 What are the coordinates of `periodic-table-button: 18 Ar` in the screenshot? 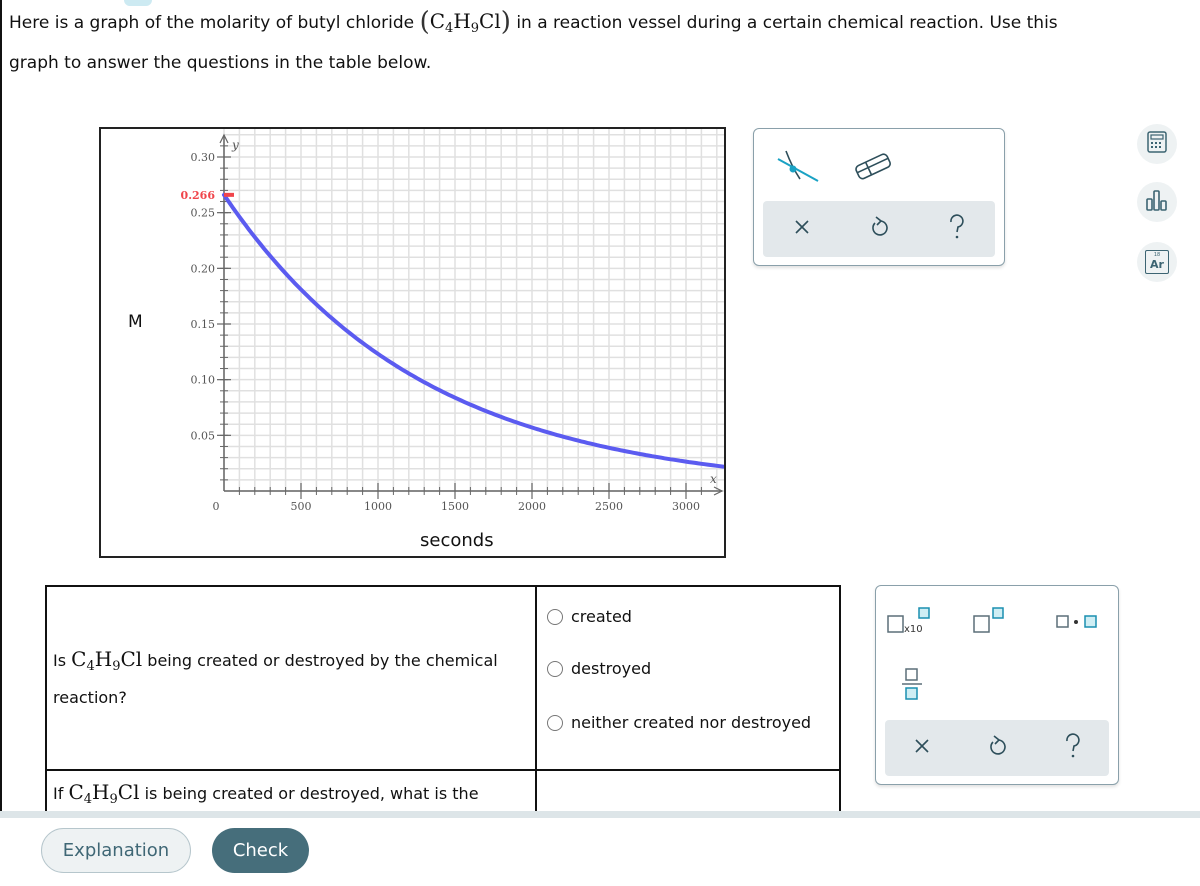 It's located at (1157, 262).